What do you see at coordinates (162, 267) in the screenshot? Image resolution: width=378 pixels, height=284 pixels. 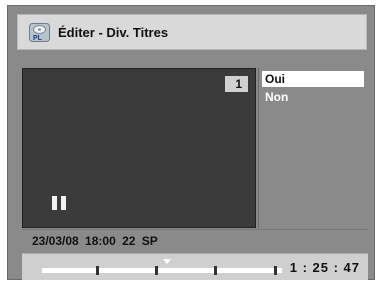 I see `progress-track` at bounding box center [162, 267].